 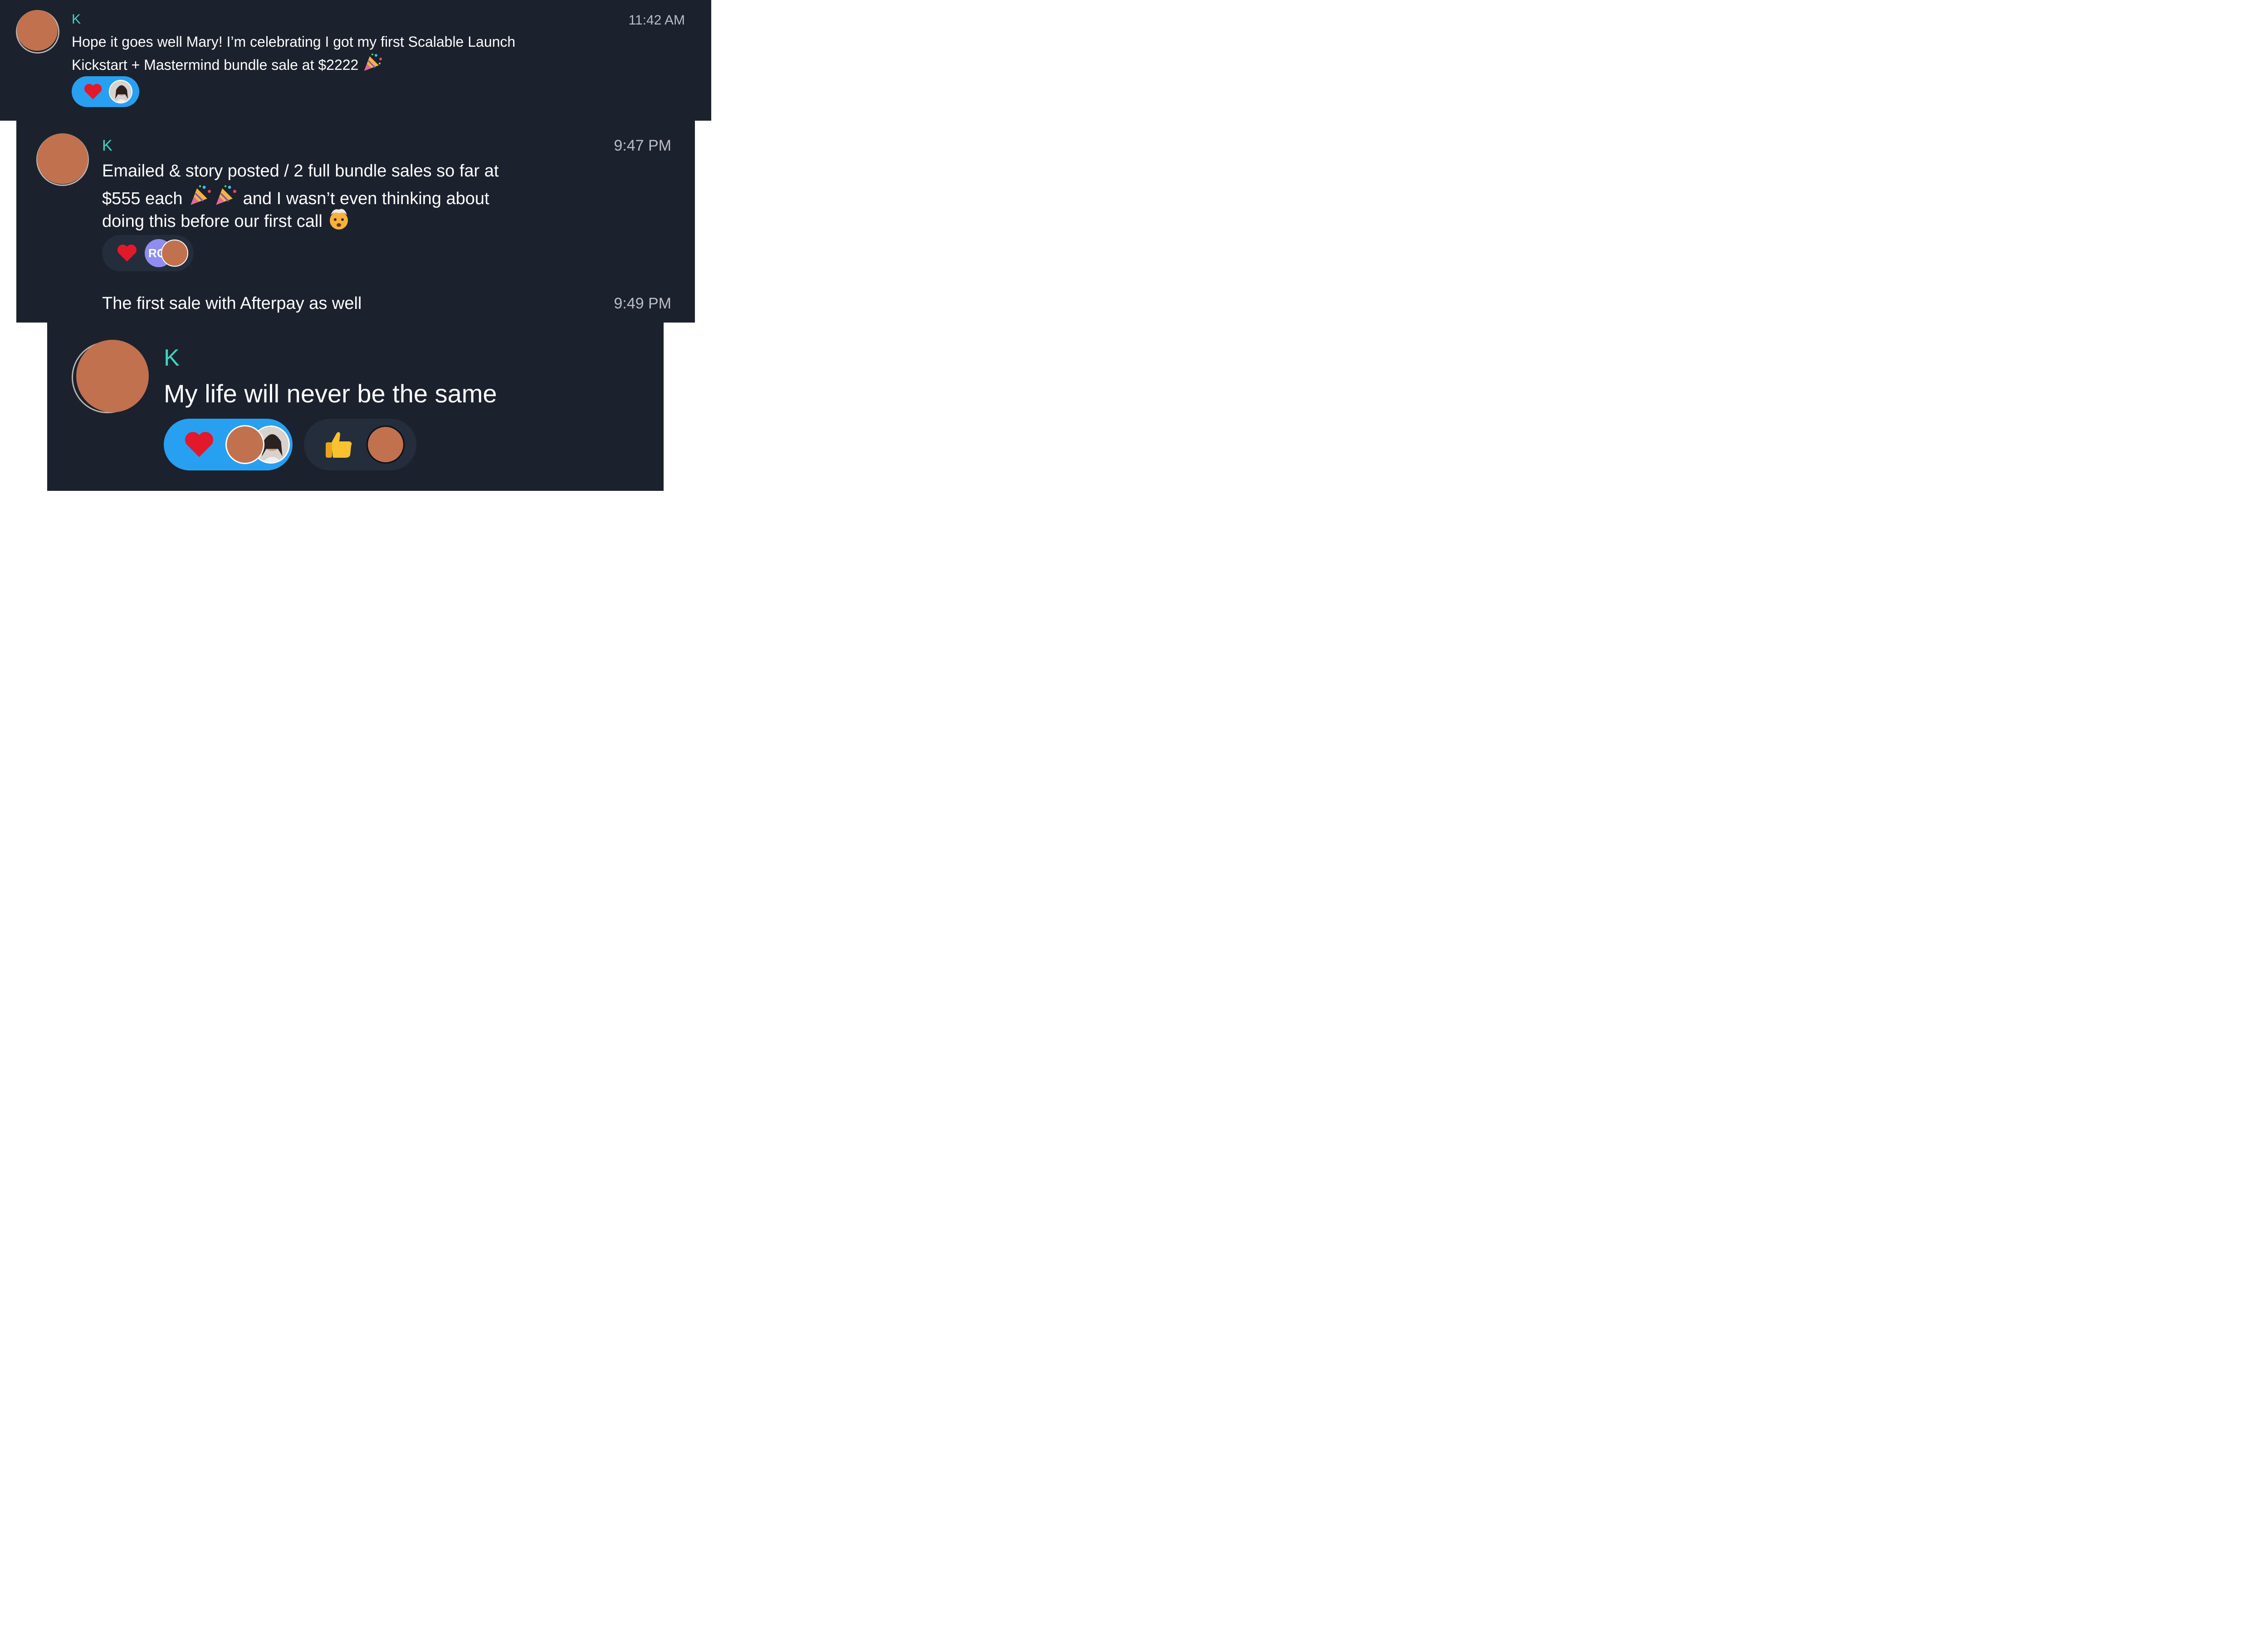 I want to click on timestamp: 9:49 PM, so click(x=643, y=303).